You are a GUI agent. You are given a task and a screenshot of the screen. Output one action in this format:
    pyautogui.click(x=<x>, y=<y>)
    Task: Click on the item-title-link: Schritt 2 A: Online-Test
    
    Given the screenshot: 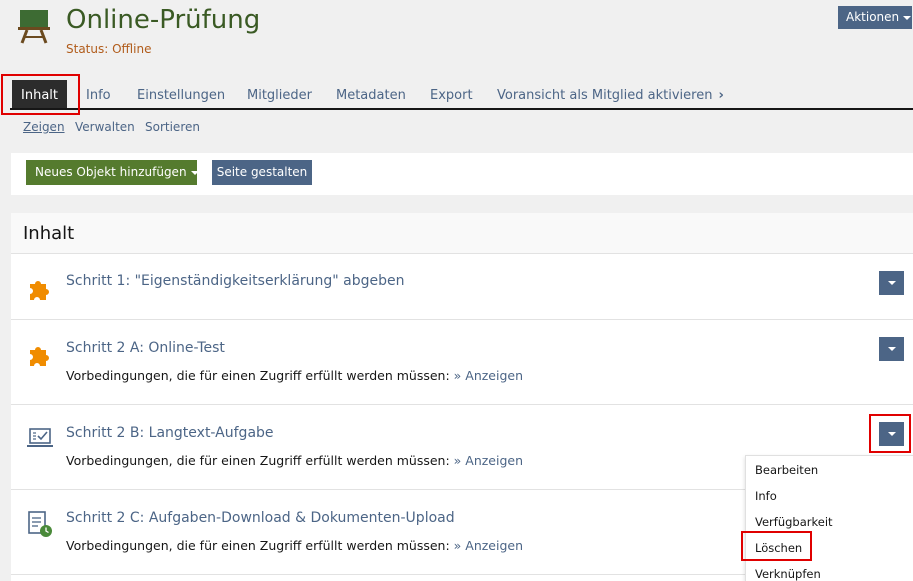 What is the action you would take?
    pyautogui.click(x=145, y=348)
    